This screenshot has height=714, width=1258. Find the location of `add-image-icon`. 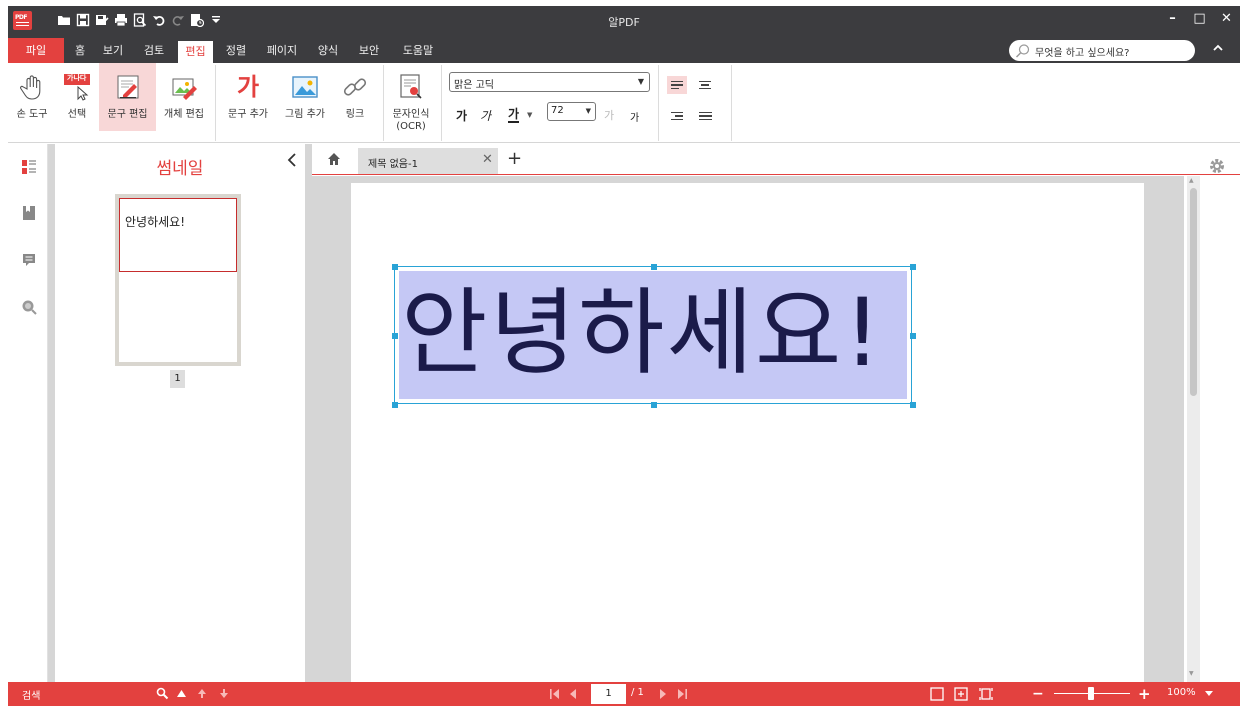

add-image-icon is located at coordinates (305, 87).